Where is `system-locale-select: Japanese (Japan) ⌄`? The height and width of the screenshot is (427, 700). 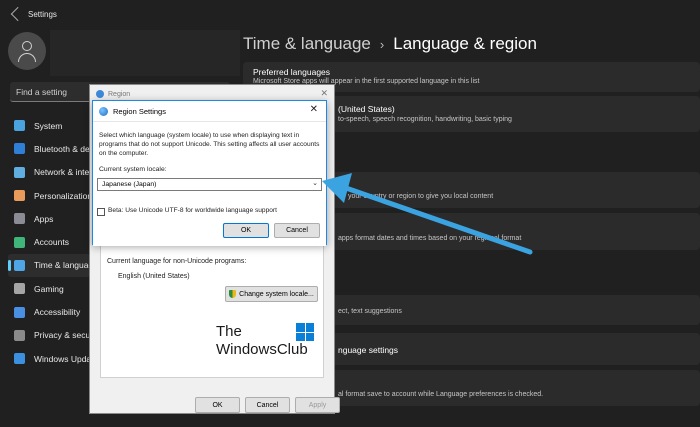
system-locale-select: Japanese (Japan) ⌄ is located at coordinates (209, 184).